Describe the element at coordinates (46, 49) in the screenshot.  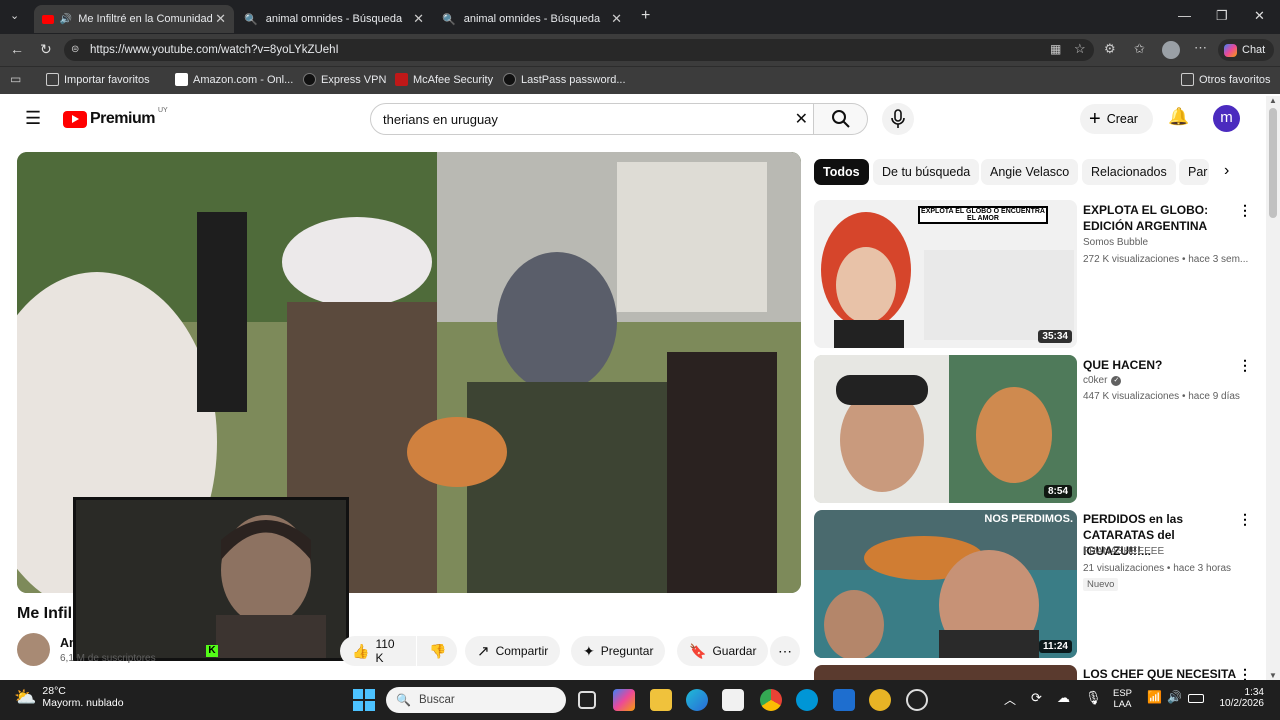
I see `reload-icon: ↻` at that location.